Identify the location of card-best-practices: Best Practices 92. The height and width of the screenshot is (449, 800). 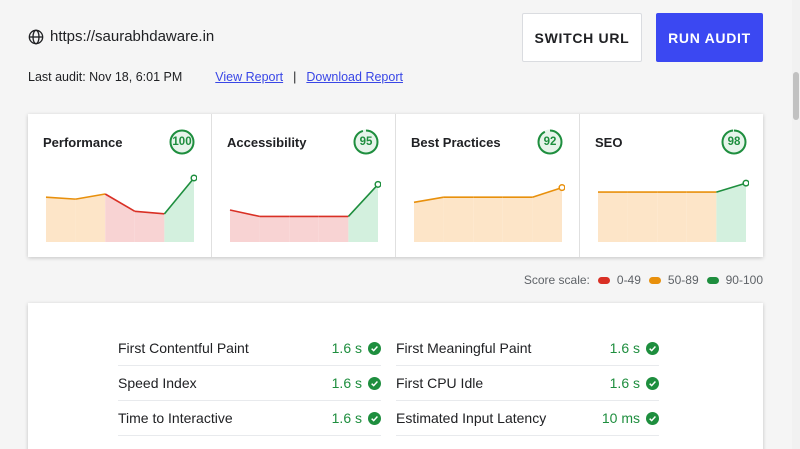
(488, 185).